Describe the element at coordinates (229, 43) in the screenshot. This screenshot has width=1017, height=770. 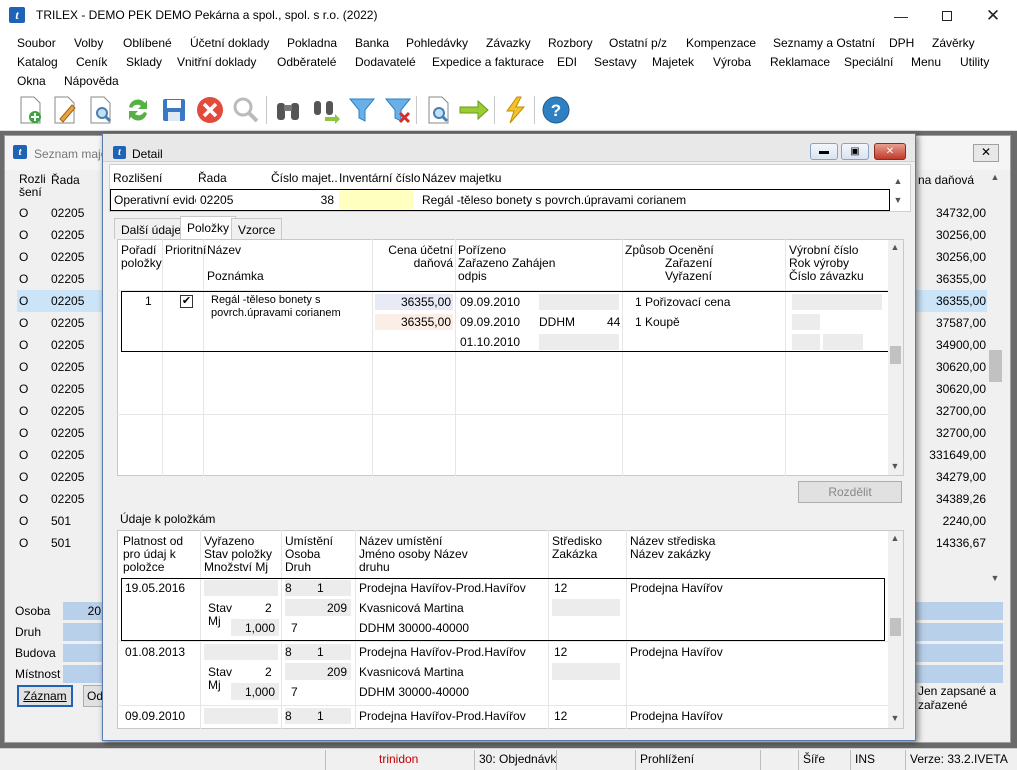
I see `menu-item-3: Účetní doklady` at that location.